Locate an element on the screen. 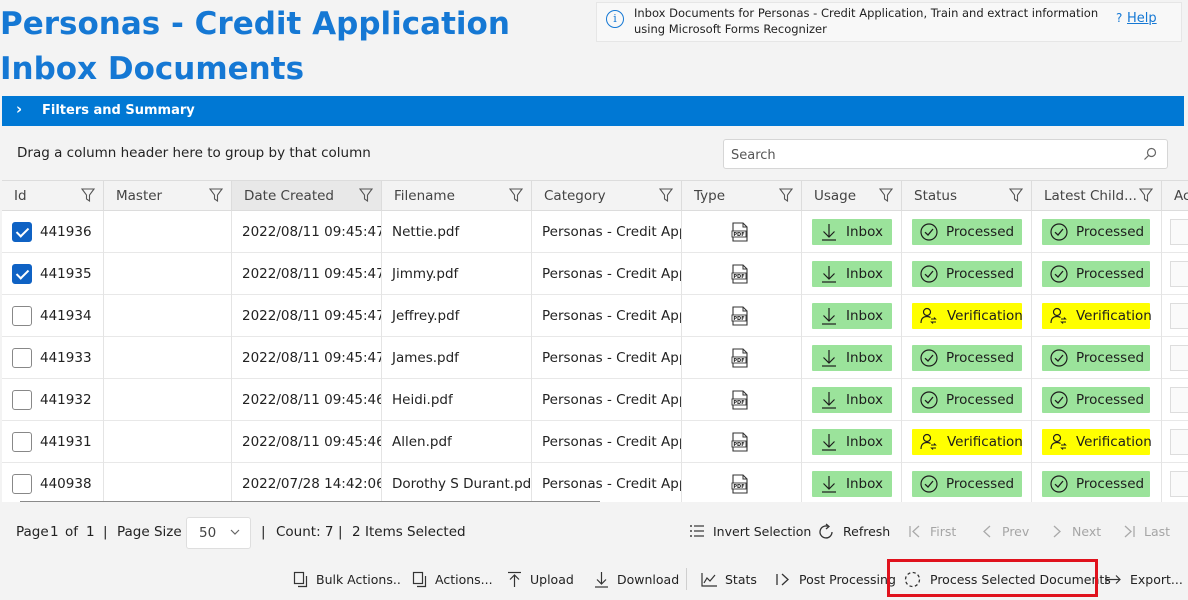 The image size is (1188, 600). usage-badge: Inbox is located at coordinates (852, 358).